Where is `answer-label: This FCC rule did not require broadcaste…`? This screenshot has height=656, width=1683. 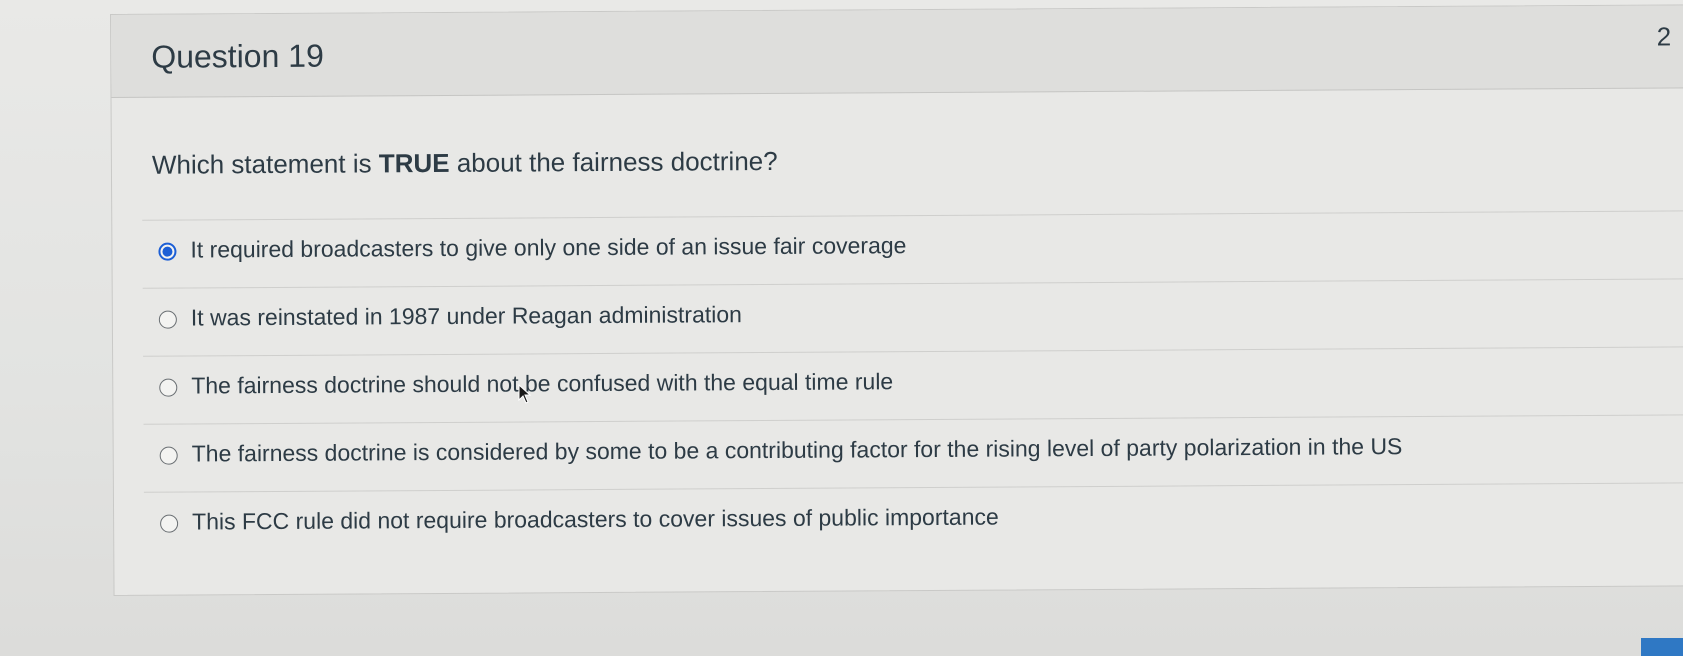
answer-label: This FCC rule did not require broadcaste… is located at coordinates (595, 520).